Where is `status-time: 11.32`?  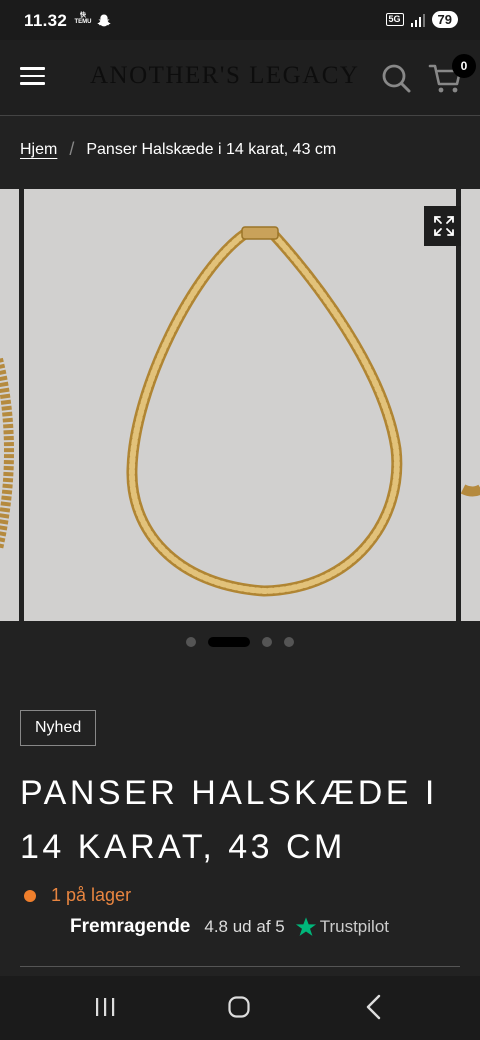
status-time: 11.32 is located at coordinates (46, 20).